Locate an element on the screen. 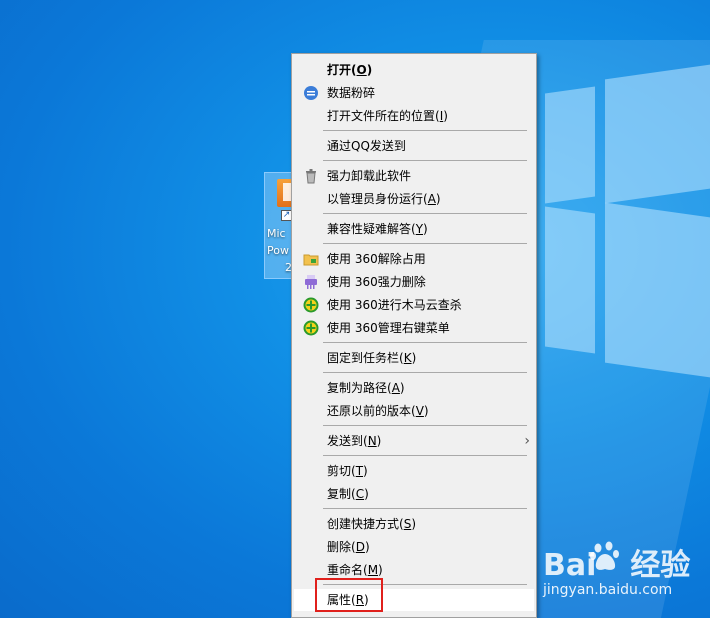  menu-item-label: 通过QQ发送到 is located at coordinates (366, 146).